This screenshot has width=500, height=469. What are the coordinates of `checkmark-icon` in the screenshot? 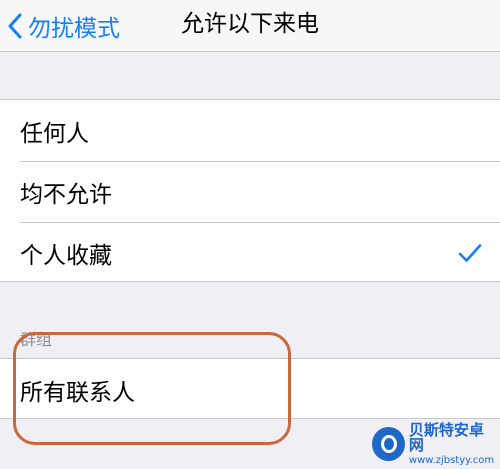 It's located at (470, 252).